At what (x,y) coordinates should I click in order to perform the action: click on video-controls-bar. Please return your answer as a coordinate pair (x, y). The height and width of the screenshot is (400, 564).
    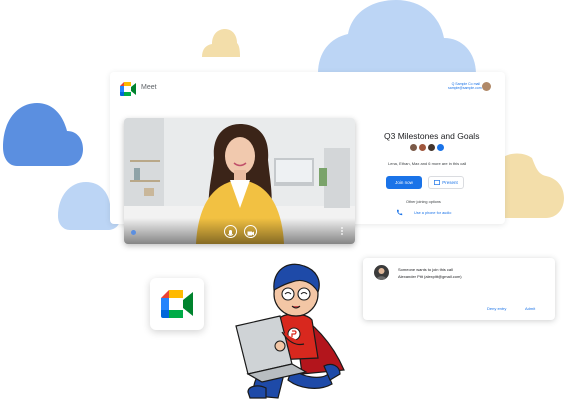
    Looking at the image, I should click on (239, 231).